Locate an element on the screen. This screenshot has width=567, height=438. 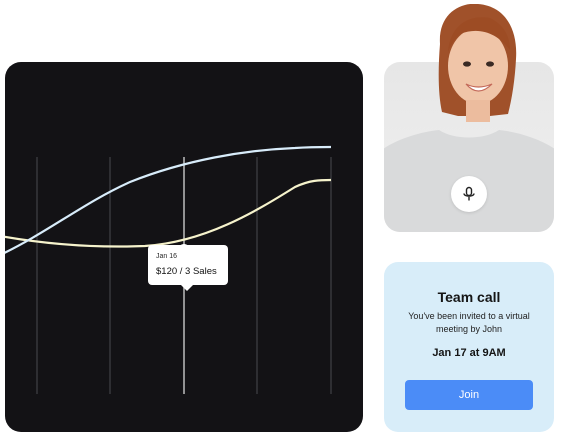
series-line-yellow is located at coordinates (168, 213).